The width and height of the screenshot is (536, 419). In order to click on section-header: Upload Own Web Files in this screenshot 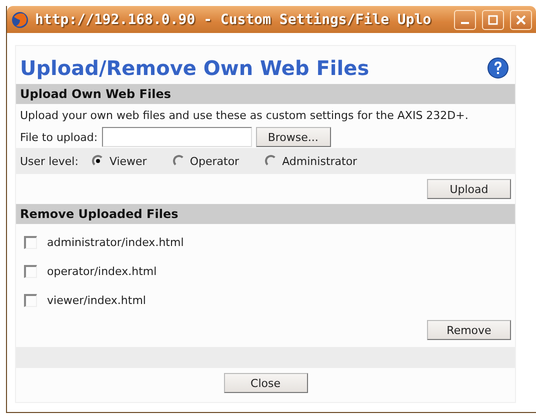, I will do `click(265, 94)`.